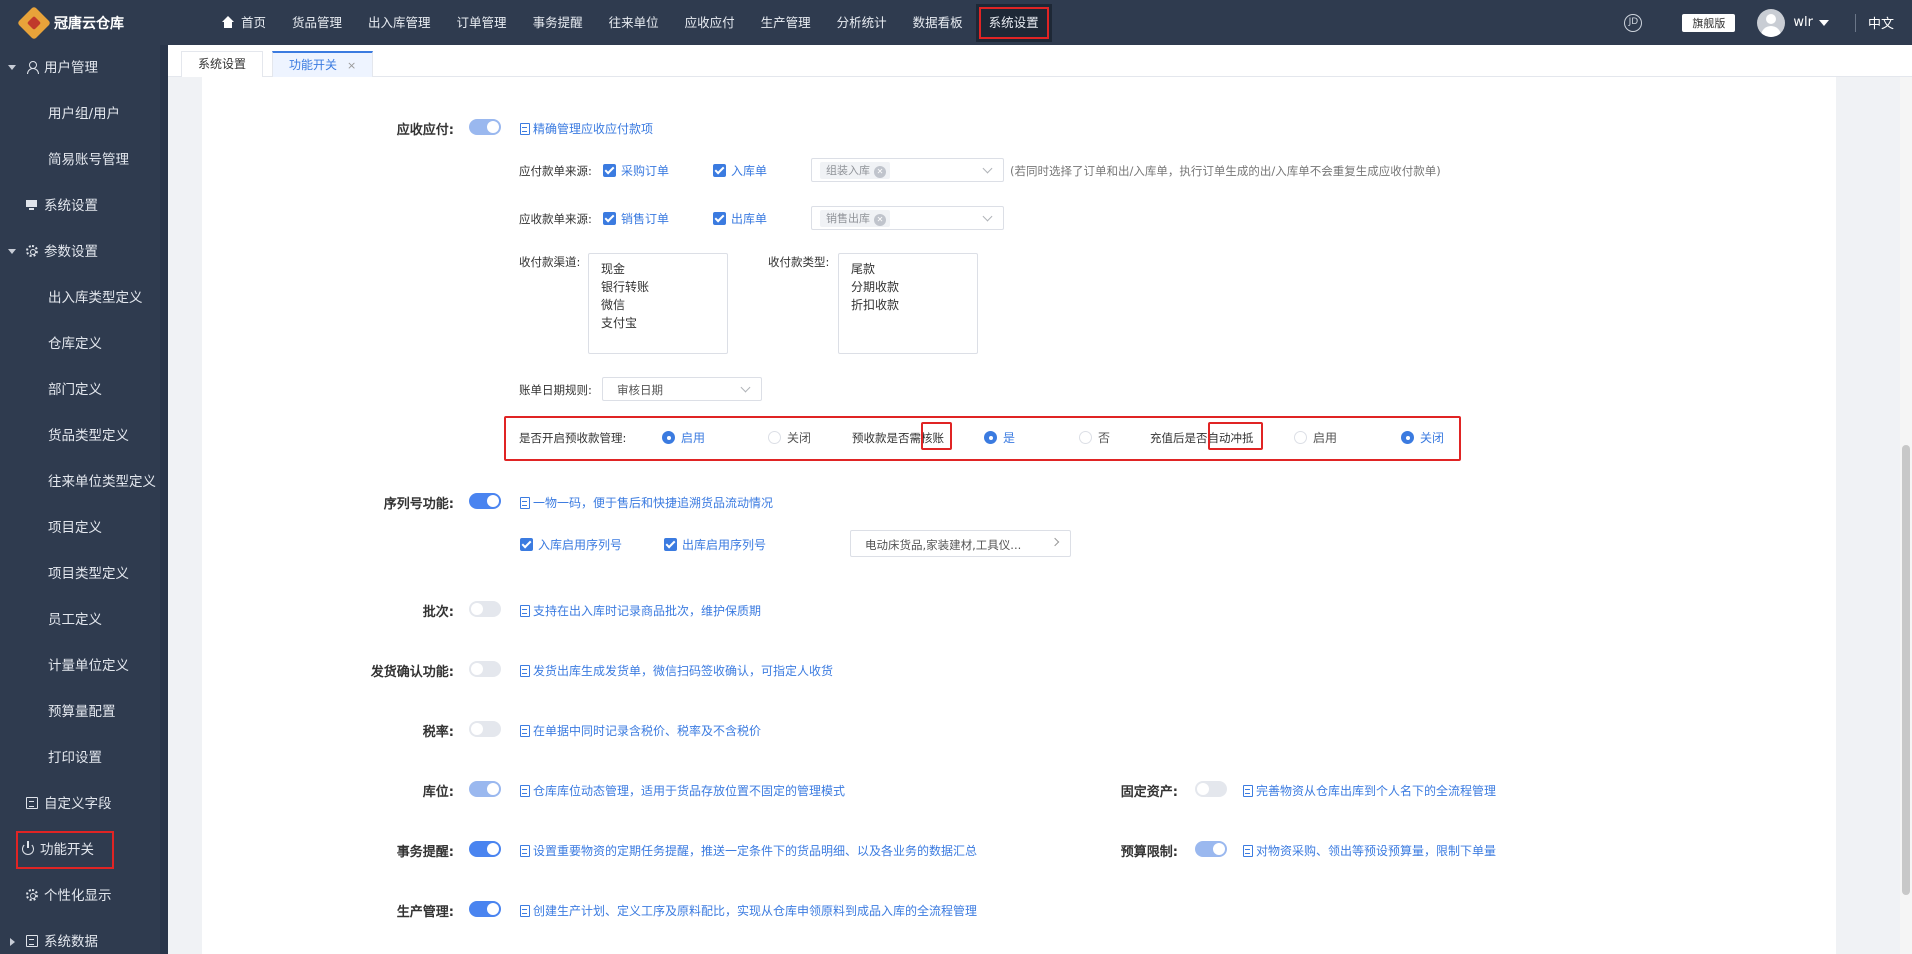 The height and width of the screenshot is (954, 1912). I want to click on nav-ar-ap: 应收应付, so click(710, 22).